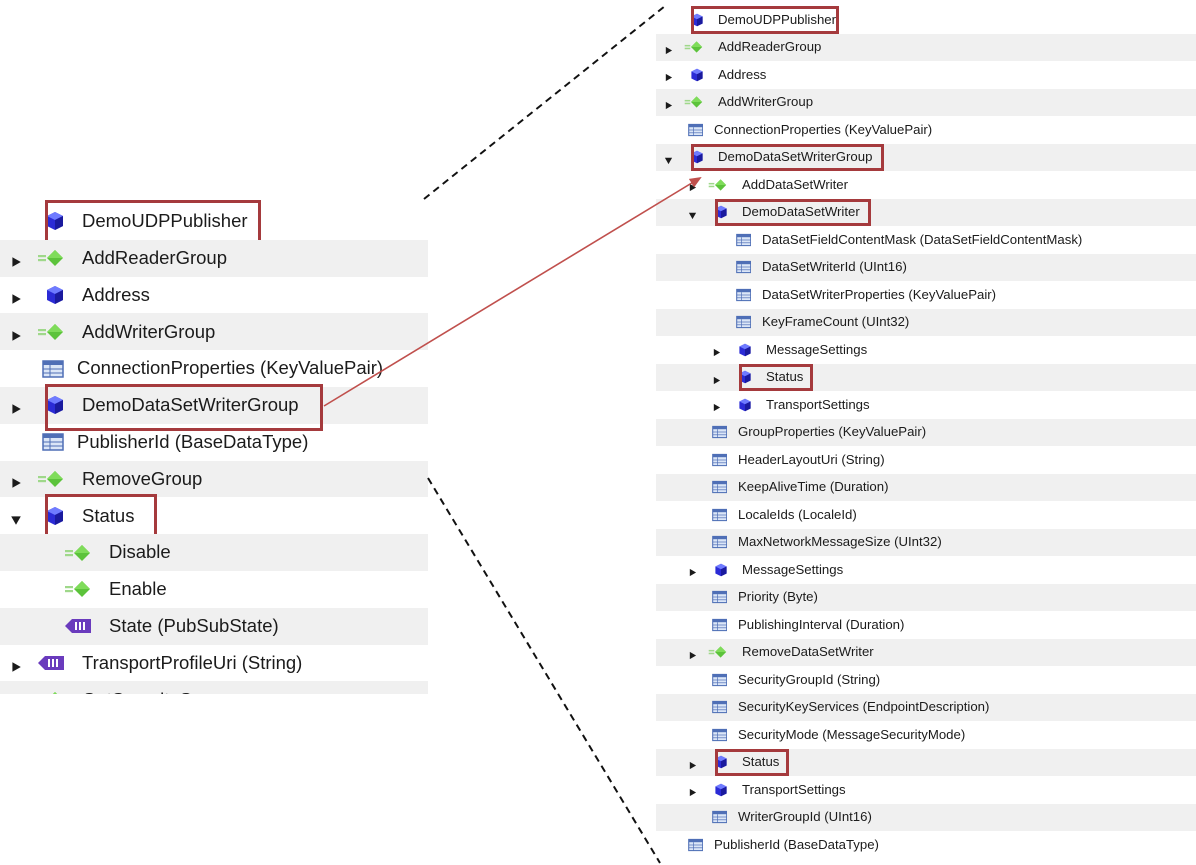  Describe the element at coordinates (808, 652) in the screenshot. I see `tree-node-label: RemoveDataSetWriter` at that location.